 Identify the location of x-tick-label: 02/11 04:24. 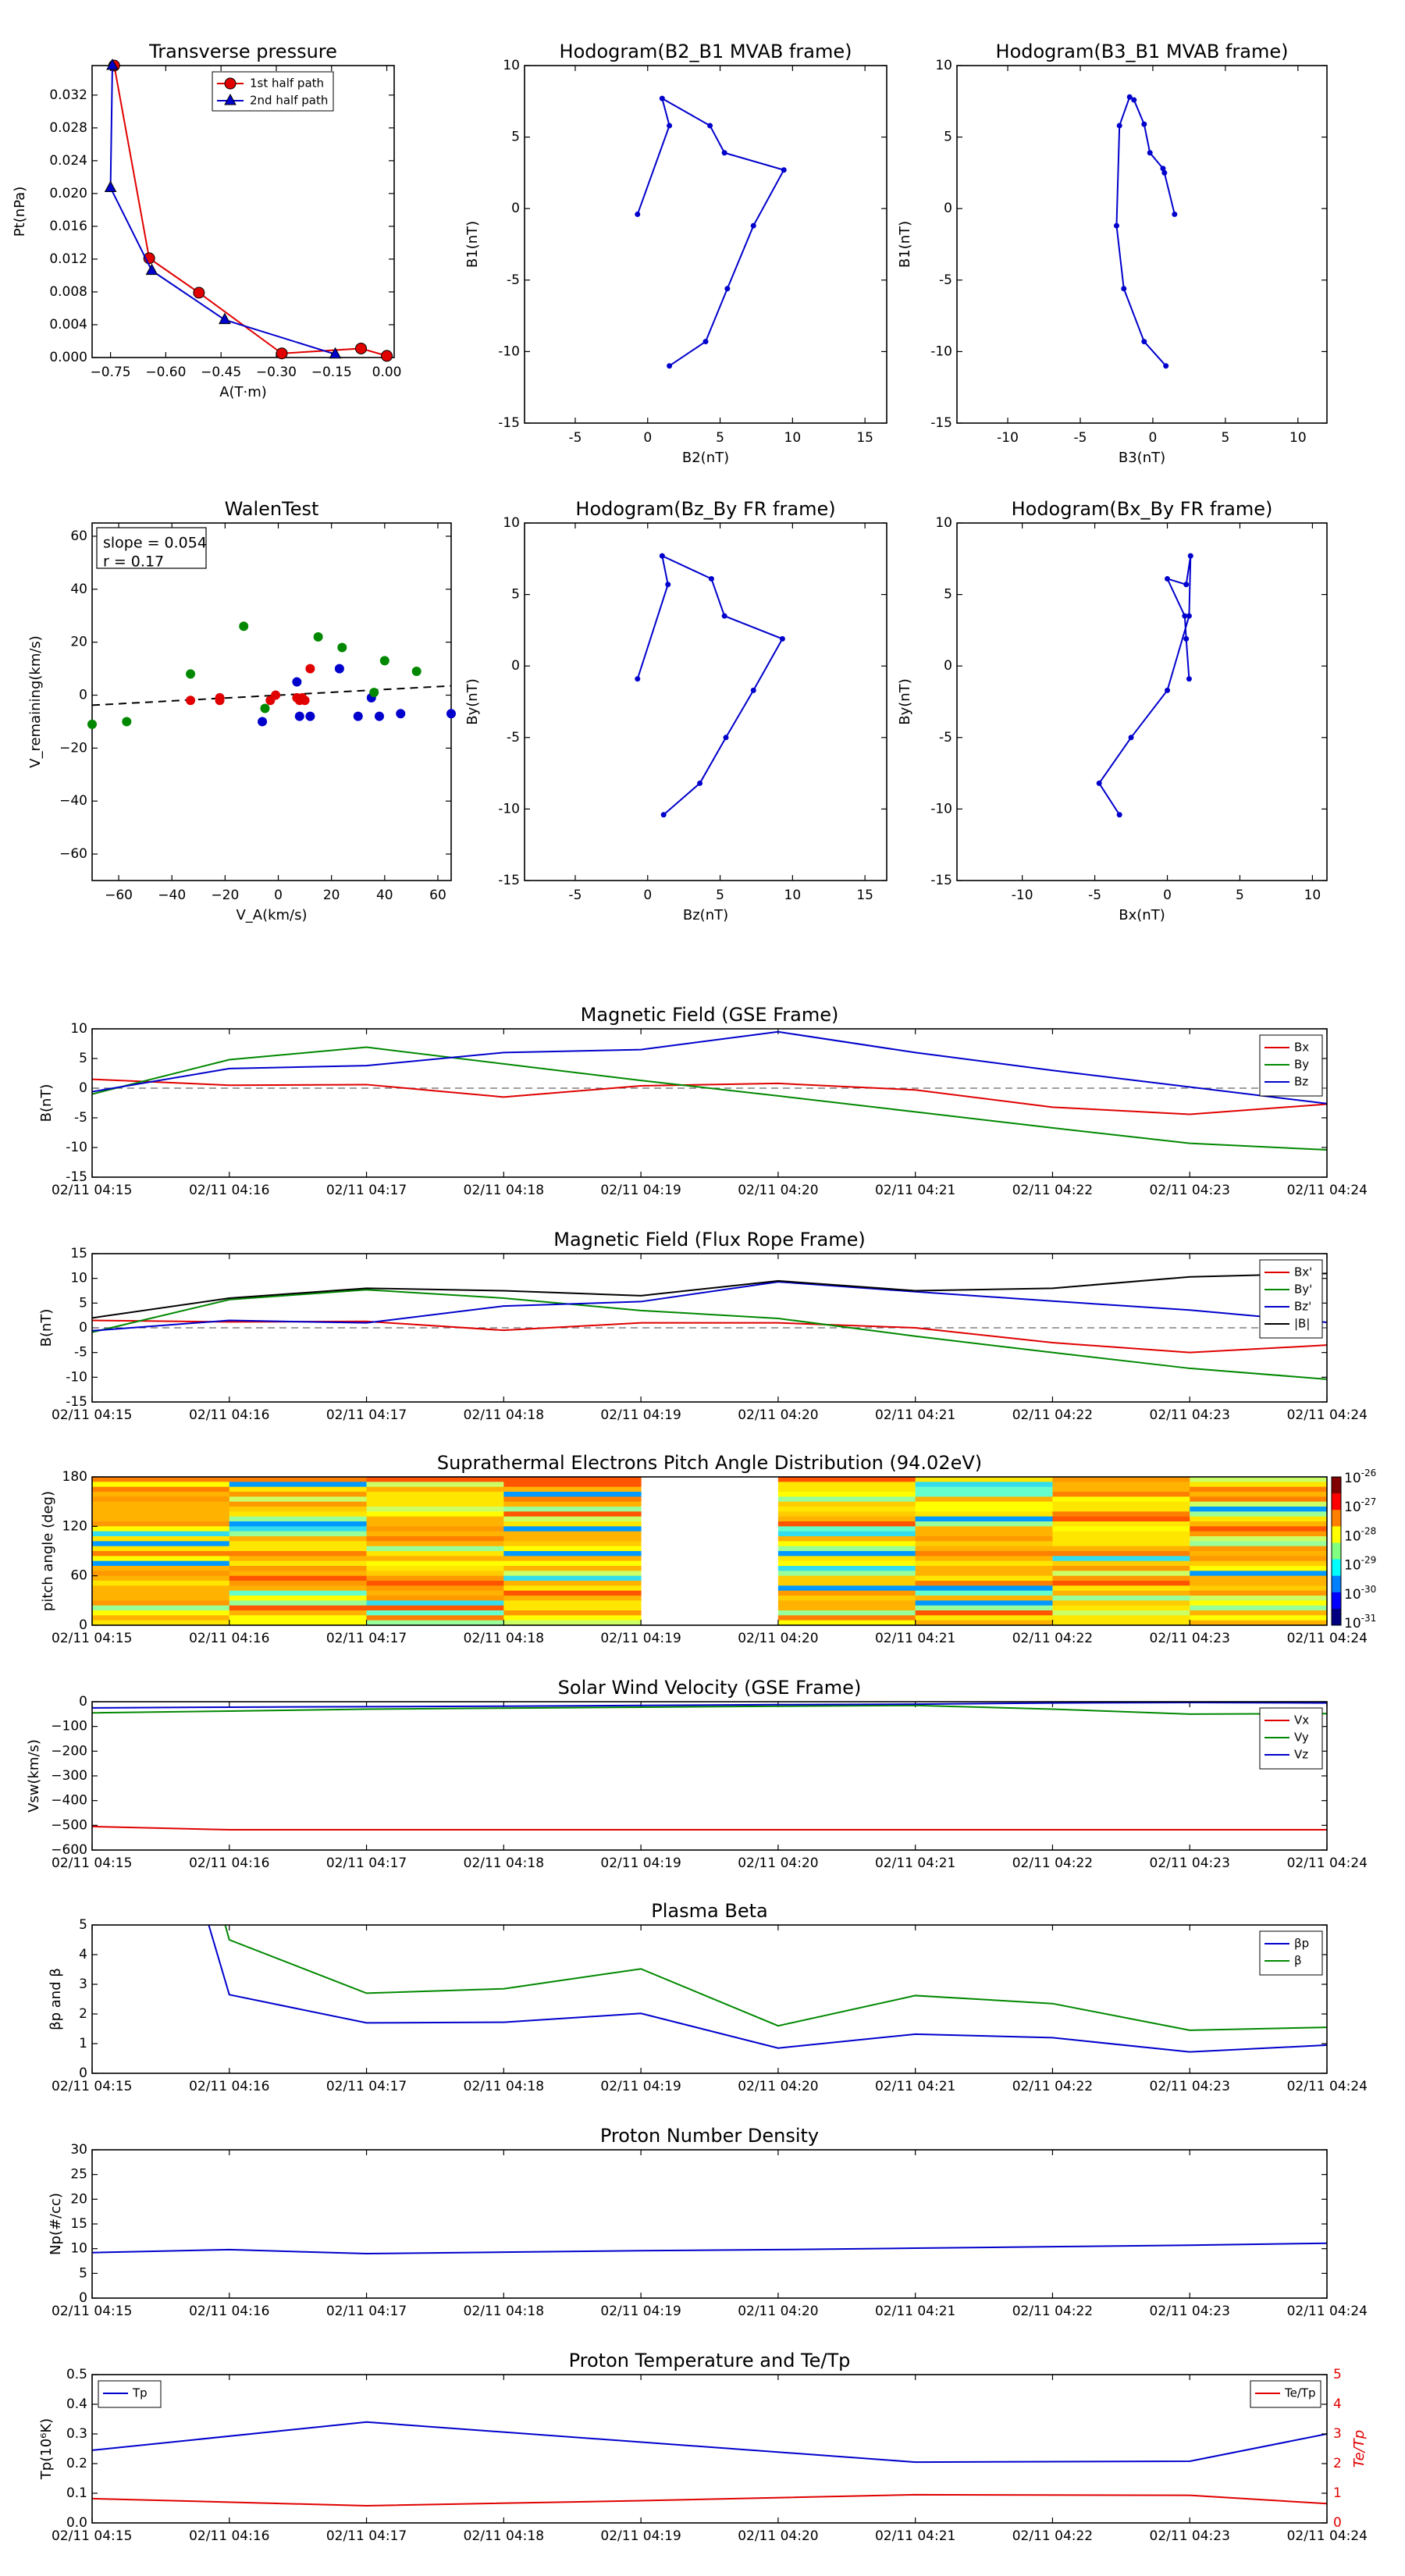
(1327, 1415).